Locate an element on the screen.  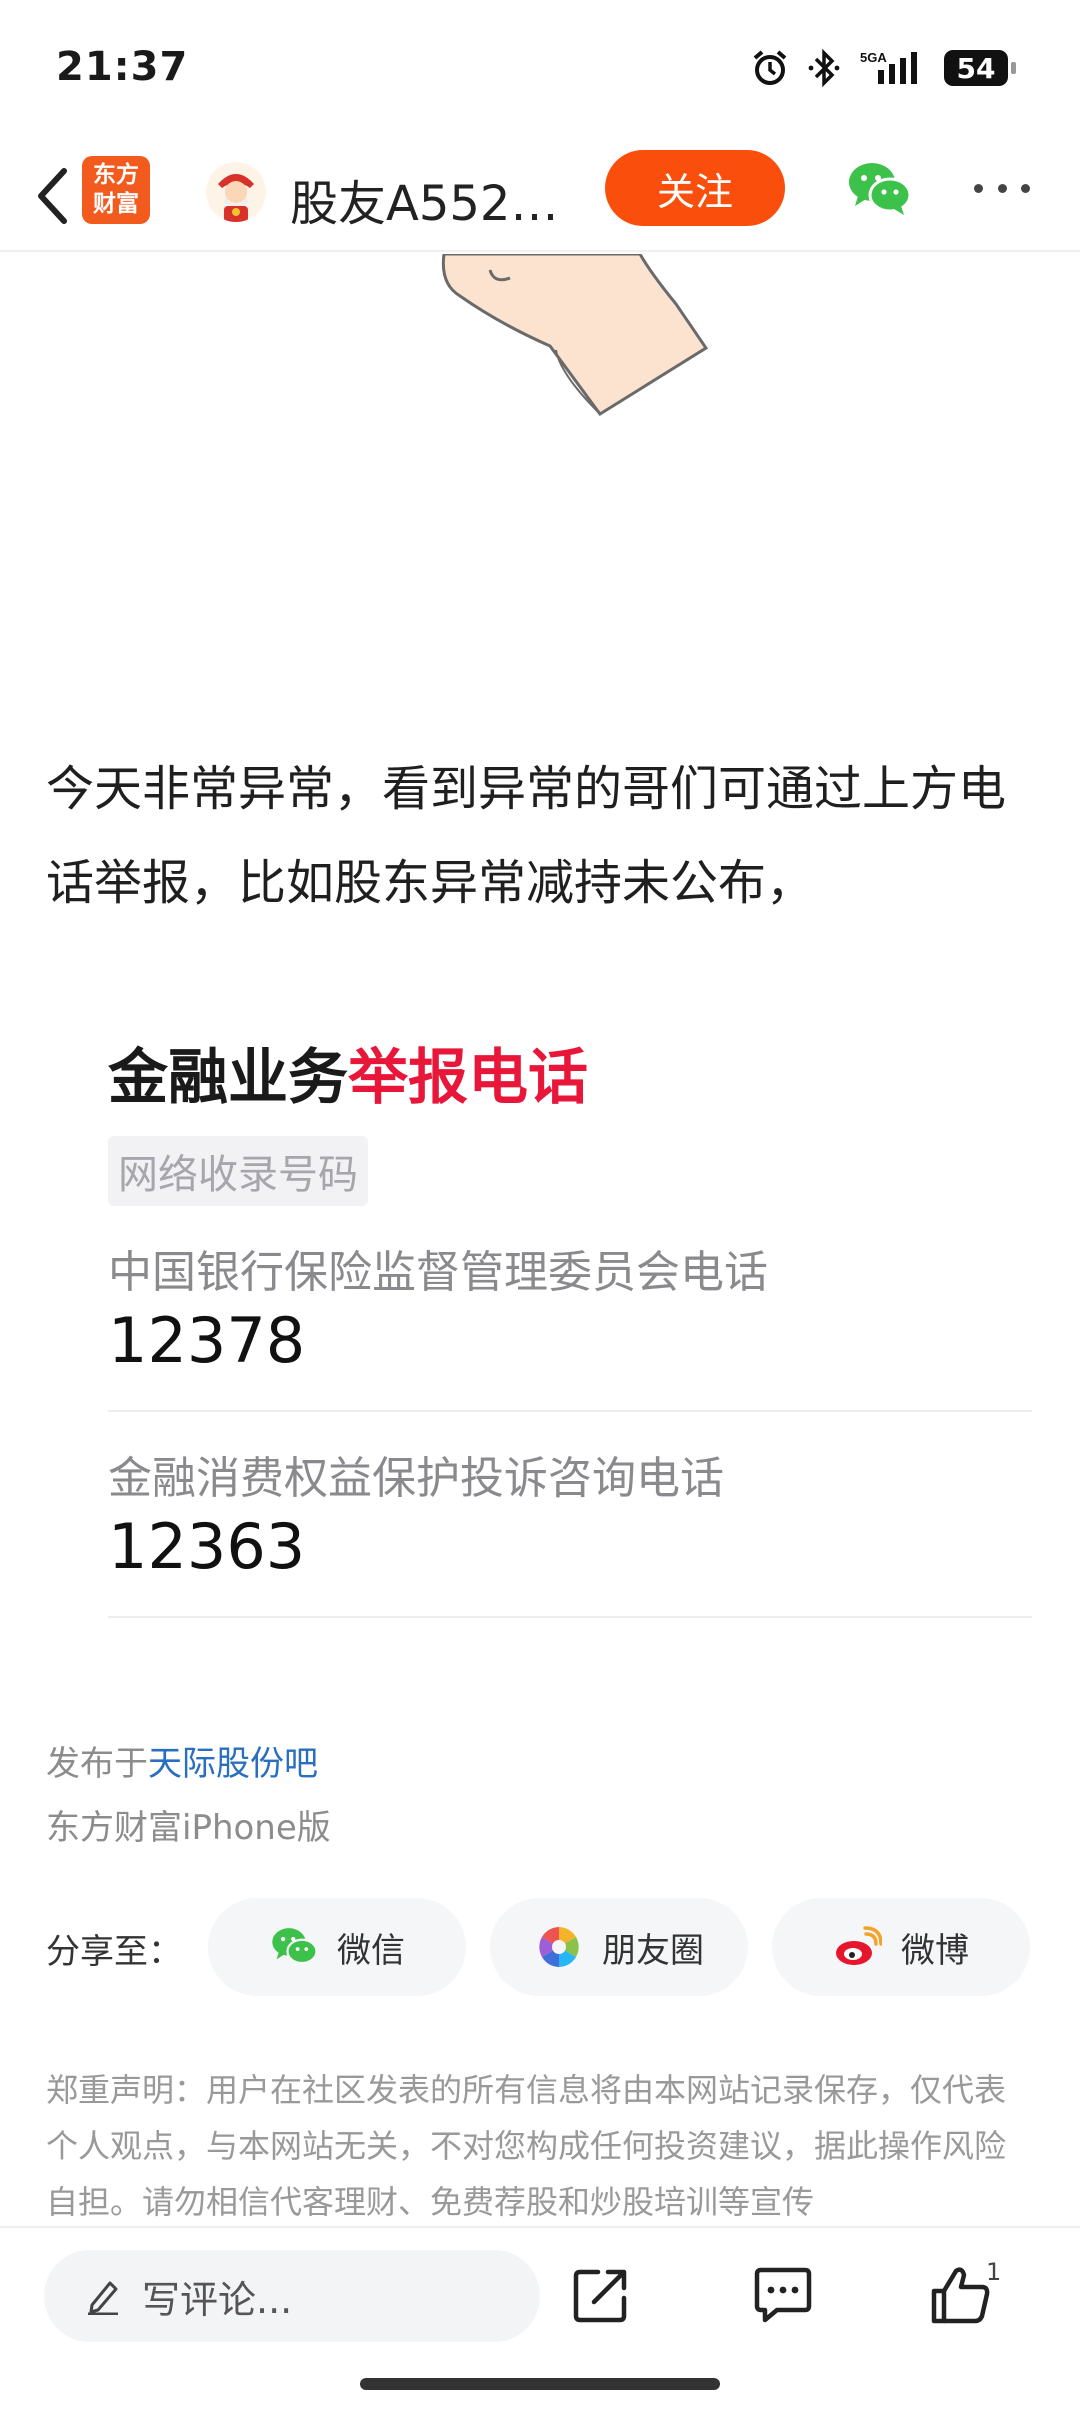
thumbs-up-icon is located at coordinates (960, 2295).